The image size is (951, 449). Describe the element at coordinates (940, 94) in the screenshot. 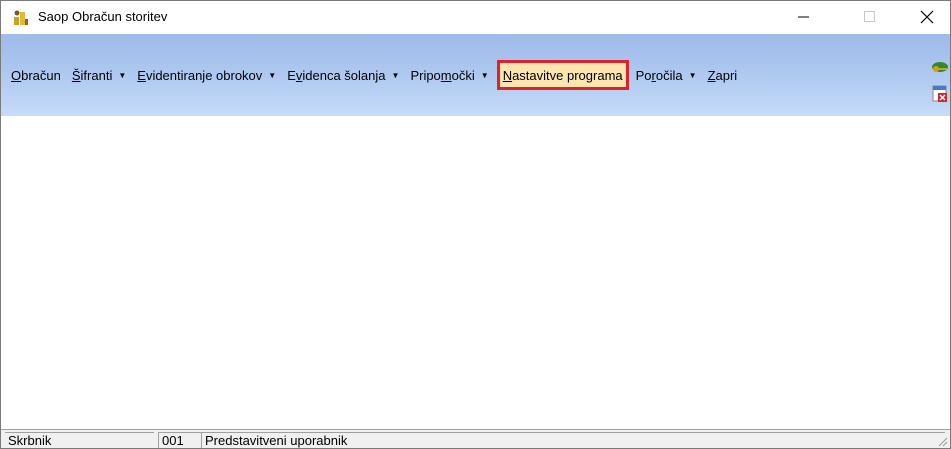

I see `close-window-icon` at that location.